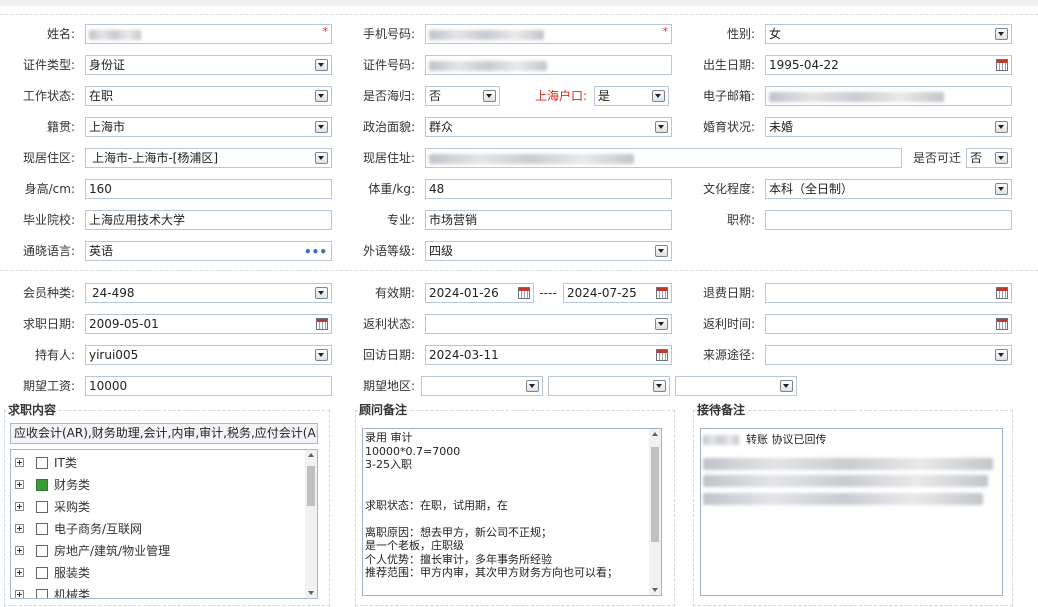  I want to click on valid-from-field: 2024-01-26, so click(479, 293).